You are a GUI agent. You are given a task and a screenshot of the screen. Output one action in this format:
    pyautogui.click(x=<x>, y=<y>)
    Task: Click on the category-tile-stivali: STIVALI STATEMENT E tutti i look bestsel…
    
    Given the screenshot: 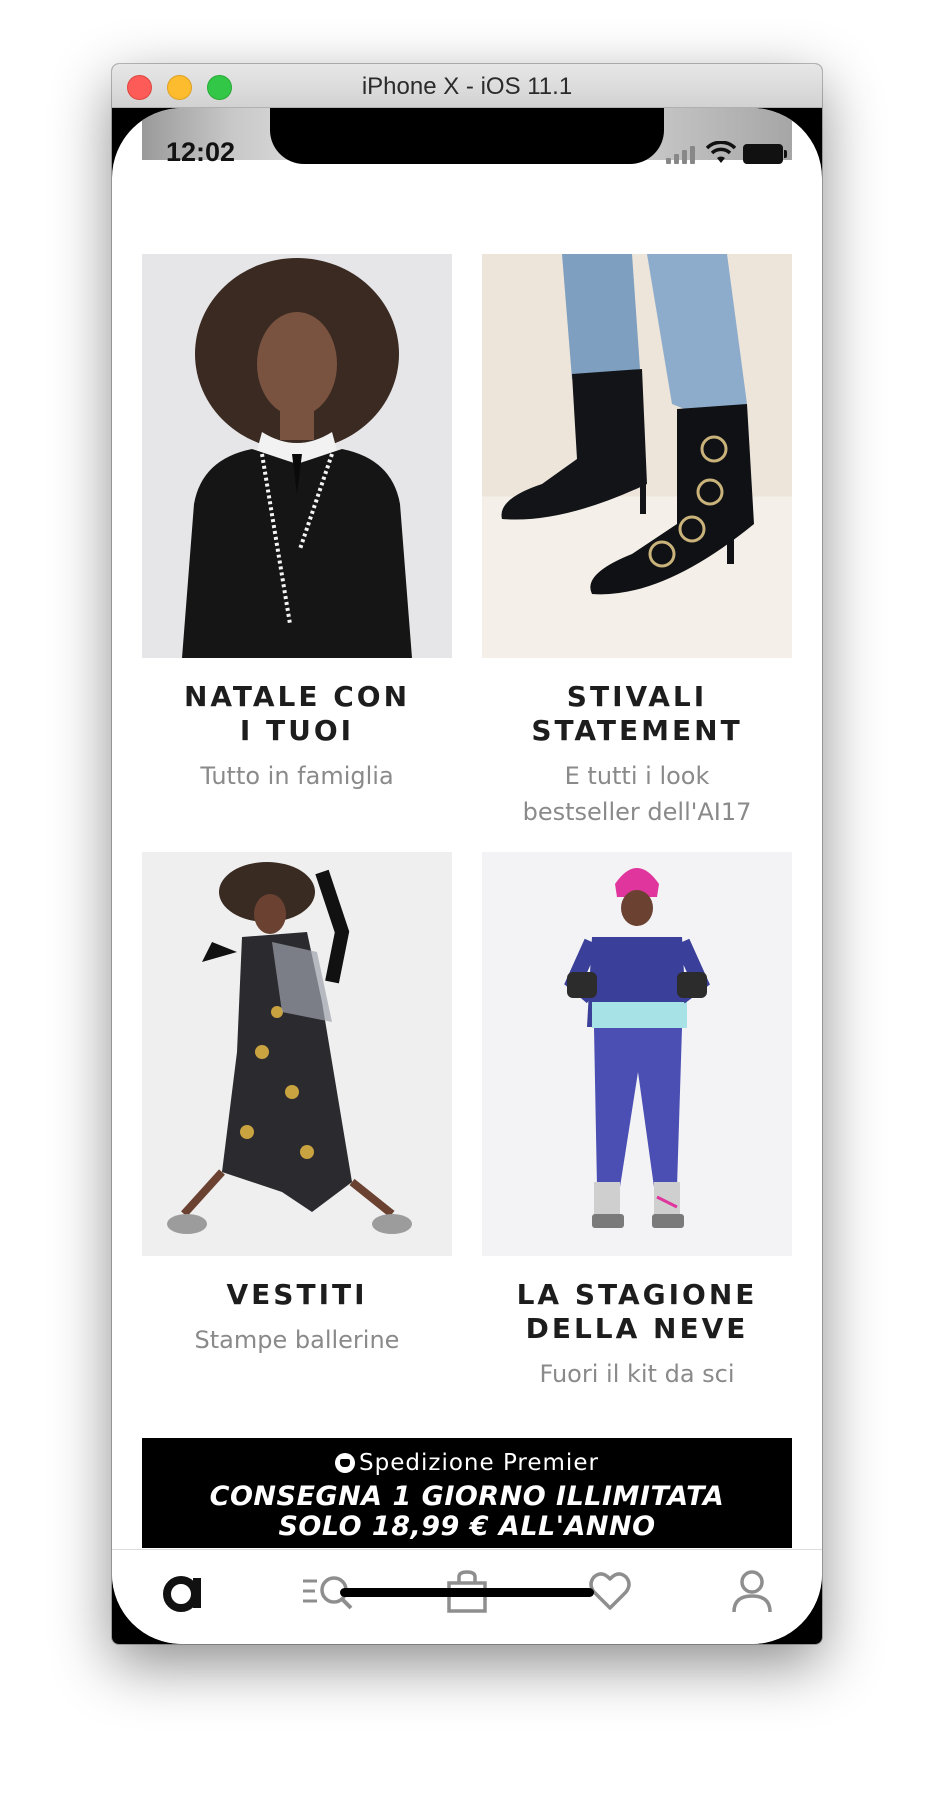 What is the action you would take?
    pyautogui.click(x=637, y=542)
    